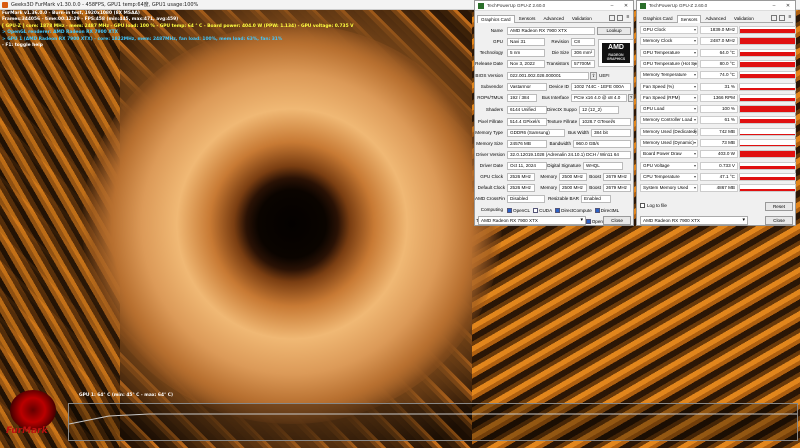 Image resolution: width=800 pixels, height=448 pixels. I want to click on computing-option: DirectCompute, so click(573, 210).